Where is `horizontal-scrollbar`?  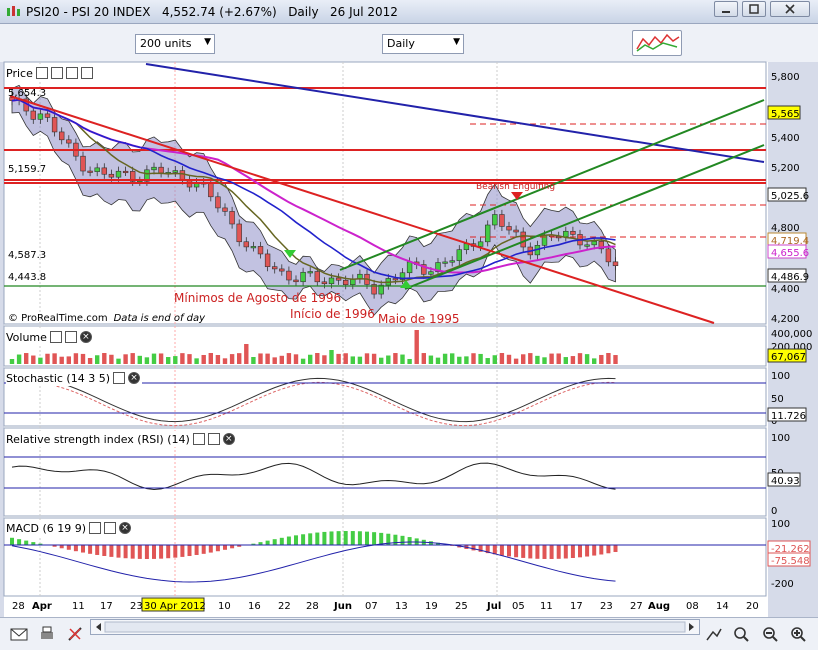
horizontal-scrollbar is located at coordinates (395, 627).